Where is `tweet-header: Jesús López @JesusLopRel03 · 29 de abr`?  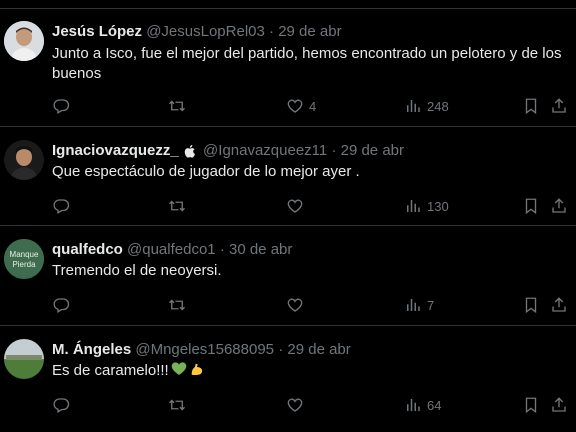
tweet-header: Jesús López @JesusLopRel03 · 29 de abr is located at coordinates (197, 32).